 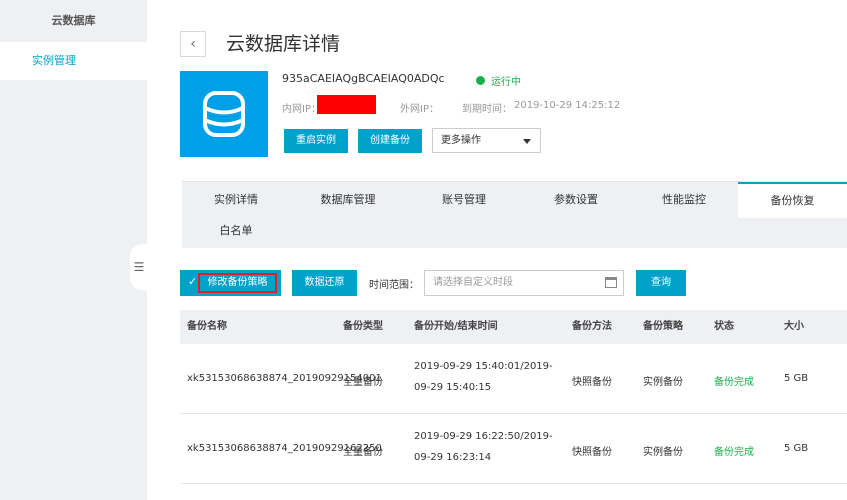 What do you see at coordinates (576, 200) in the screenshot?
I see `tab-parameter-settings: 参数设置` at bounding box center [576, 200].